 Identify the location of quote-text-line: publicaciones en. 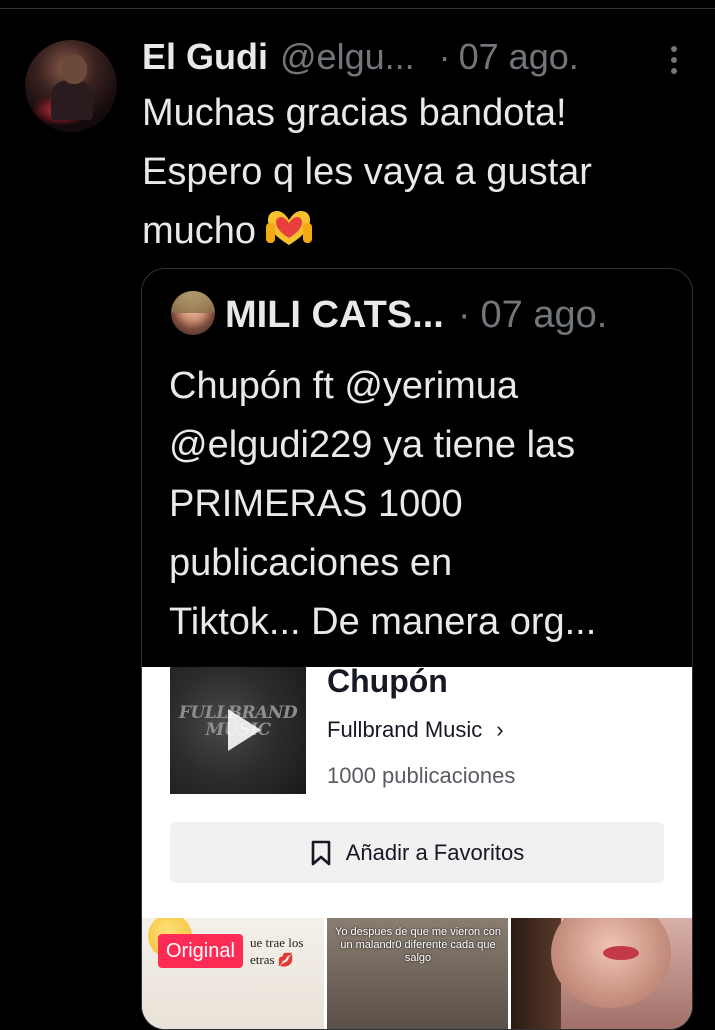
(311, 563).